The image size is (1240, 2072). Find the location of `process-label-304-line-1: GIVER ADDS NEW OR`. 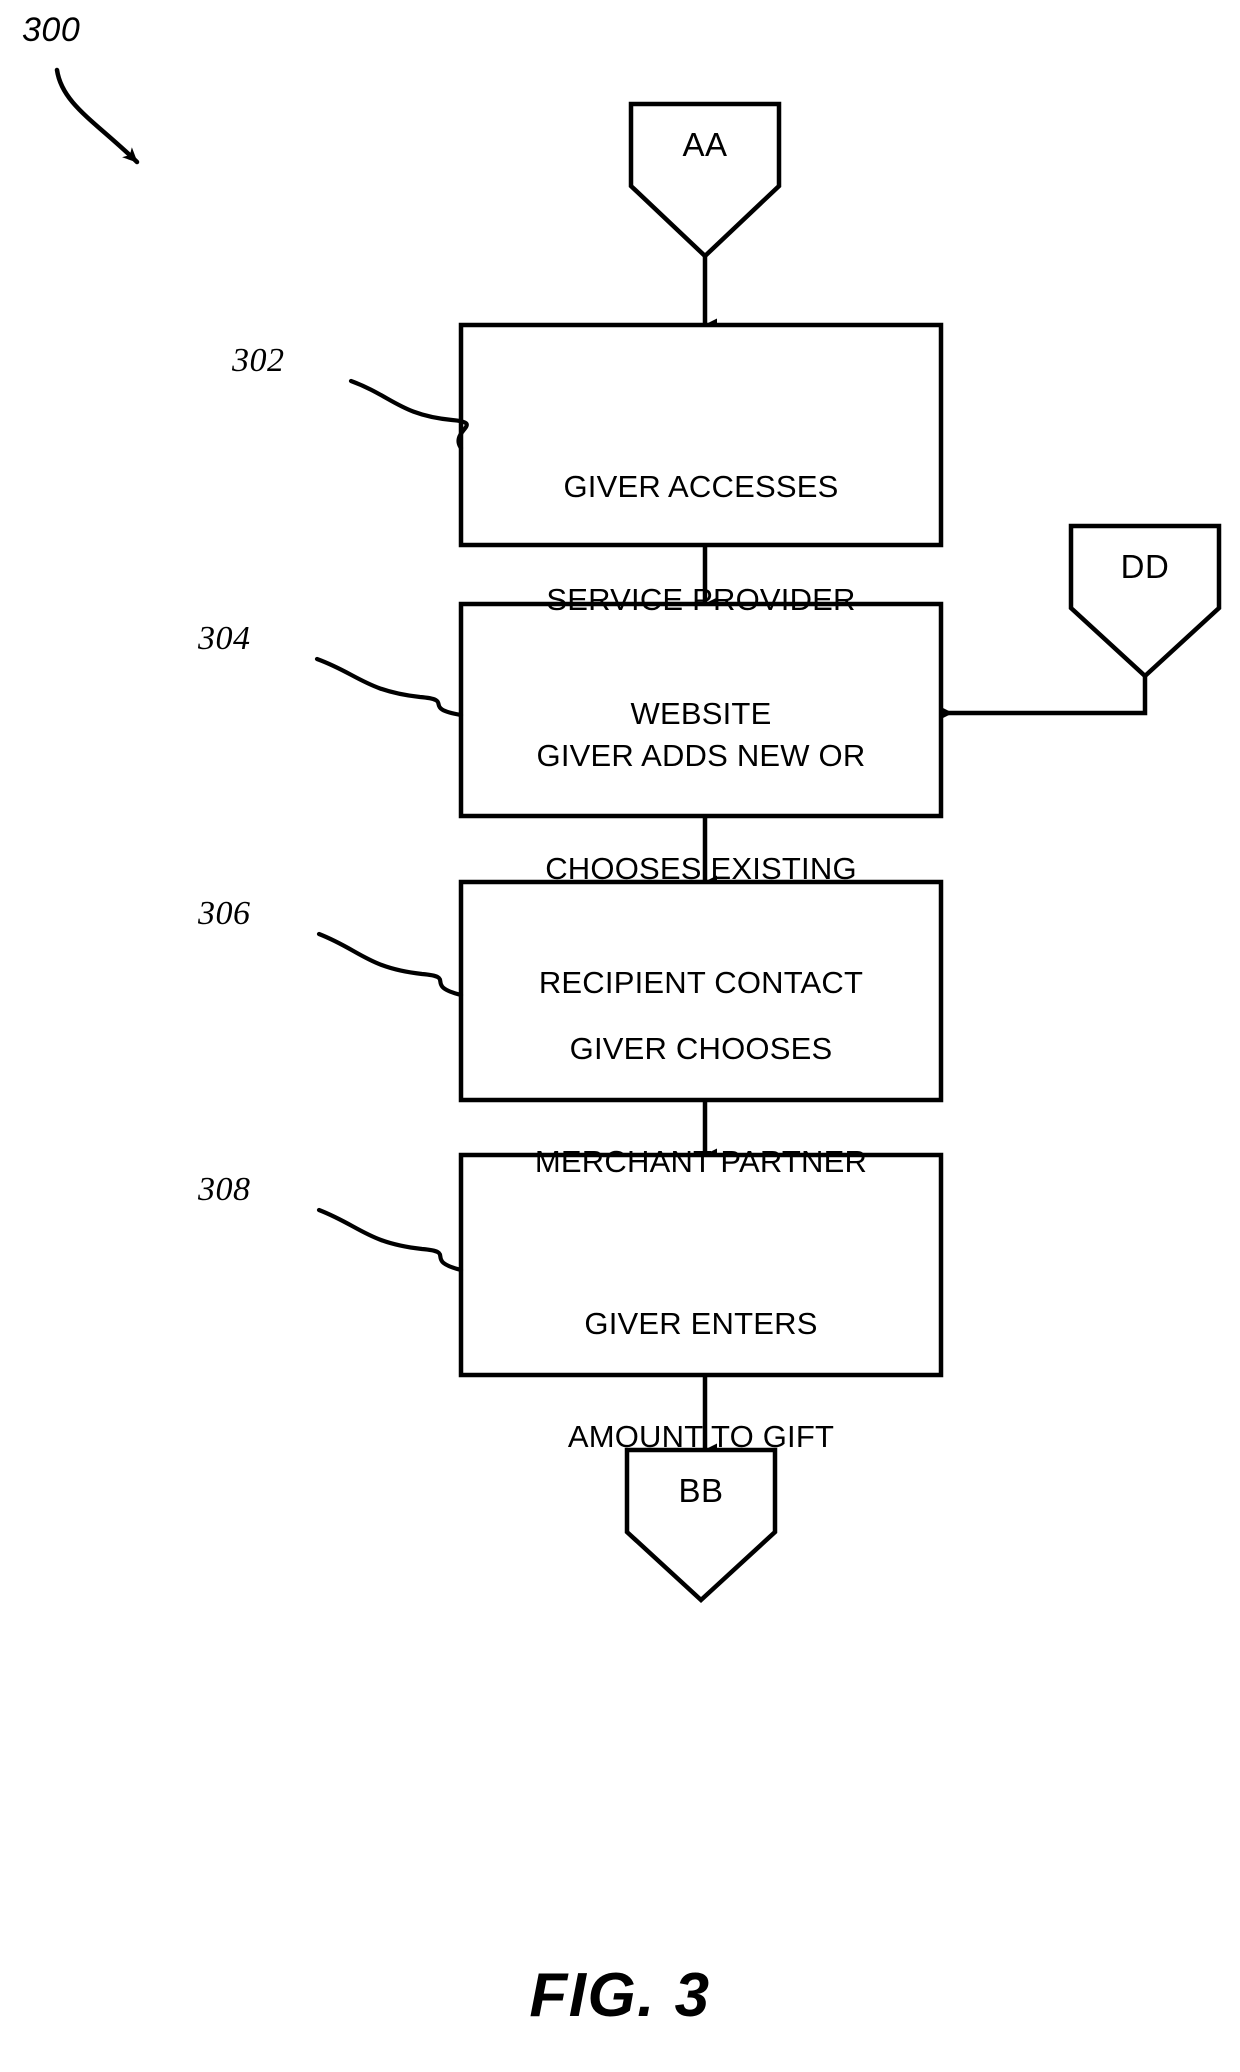

process-label-304-line-1: GIVER ADDS NEW OR is located at coordinates (701, 755).